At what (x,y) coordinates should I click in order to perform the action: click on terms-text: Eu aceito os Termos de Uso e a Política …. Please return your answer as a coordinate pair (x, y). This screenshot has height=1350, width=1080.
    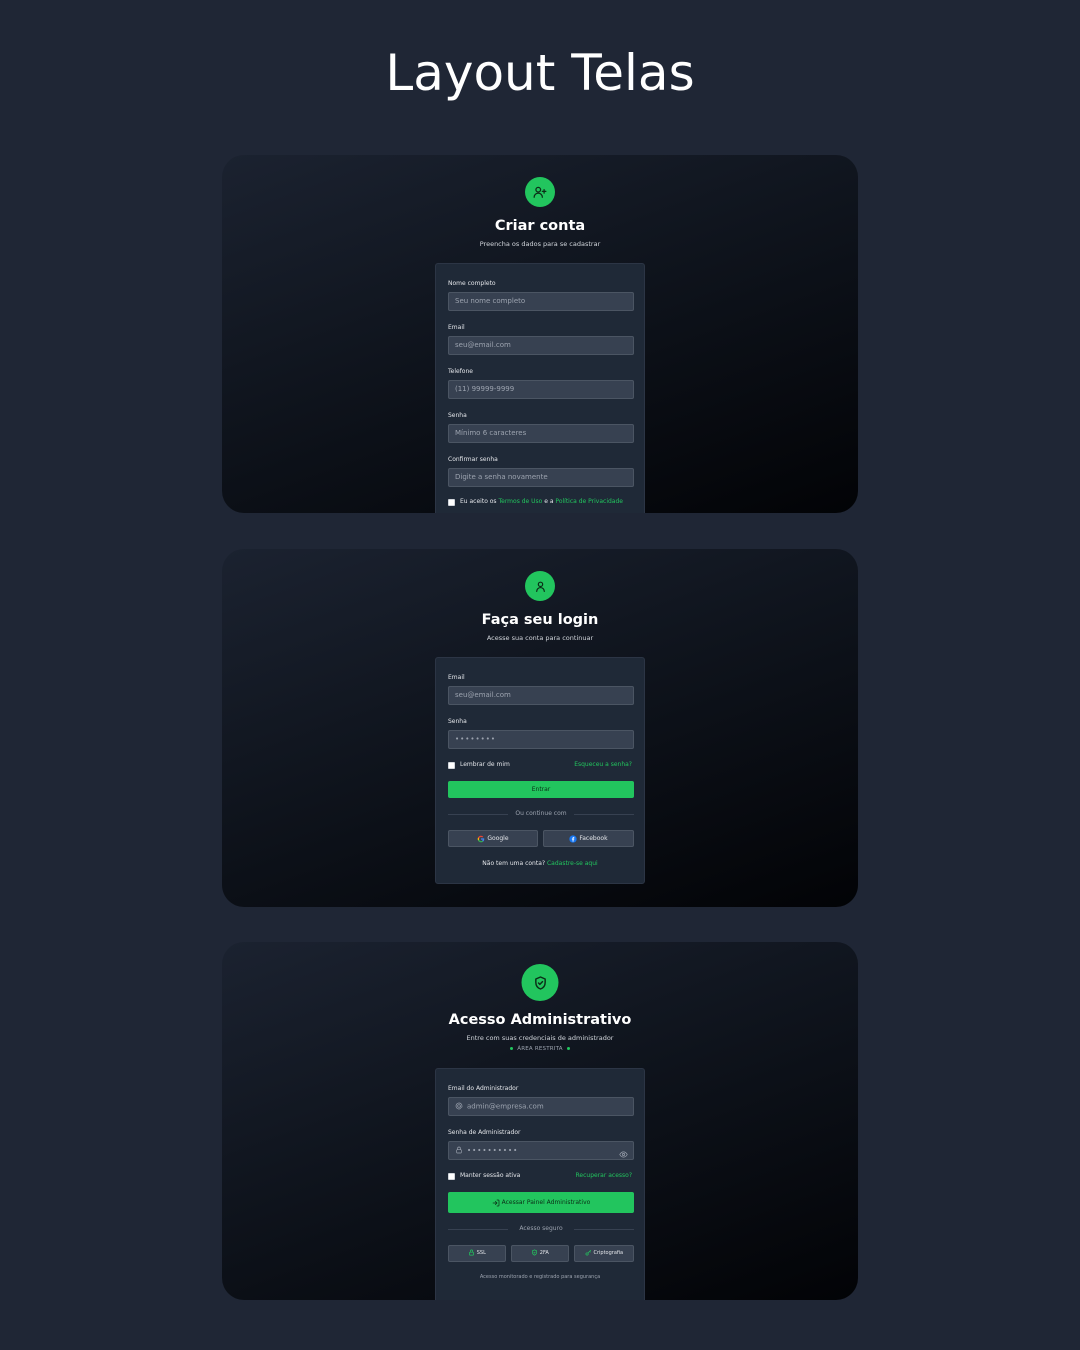
    Looking at the image, I should click on (545, 502).